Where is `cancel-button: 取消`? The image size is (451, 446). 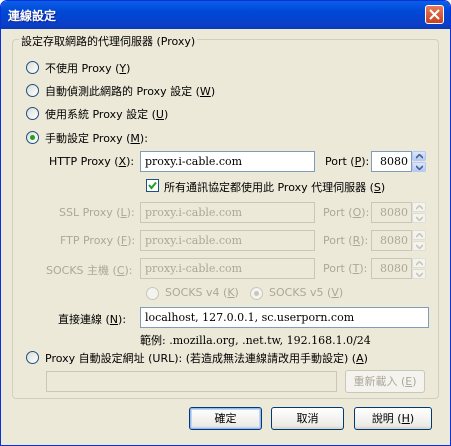
cancel-button: 取消 is located at coordinates (307, 418).